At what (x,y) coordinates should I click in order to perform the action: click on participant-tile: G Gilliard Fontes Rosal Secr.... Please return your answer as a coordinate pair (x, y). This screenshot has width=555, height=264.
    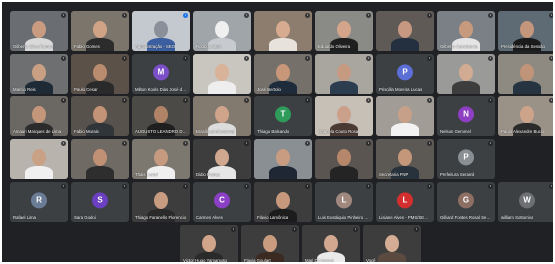
    Looking at the image, I should click on (466, 202).